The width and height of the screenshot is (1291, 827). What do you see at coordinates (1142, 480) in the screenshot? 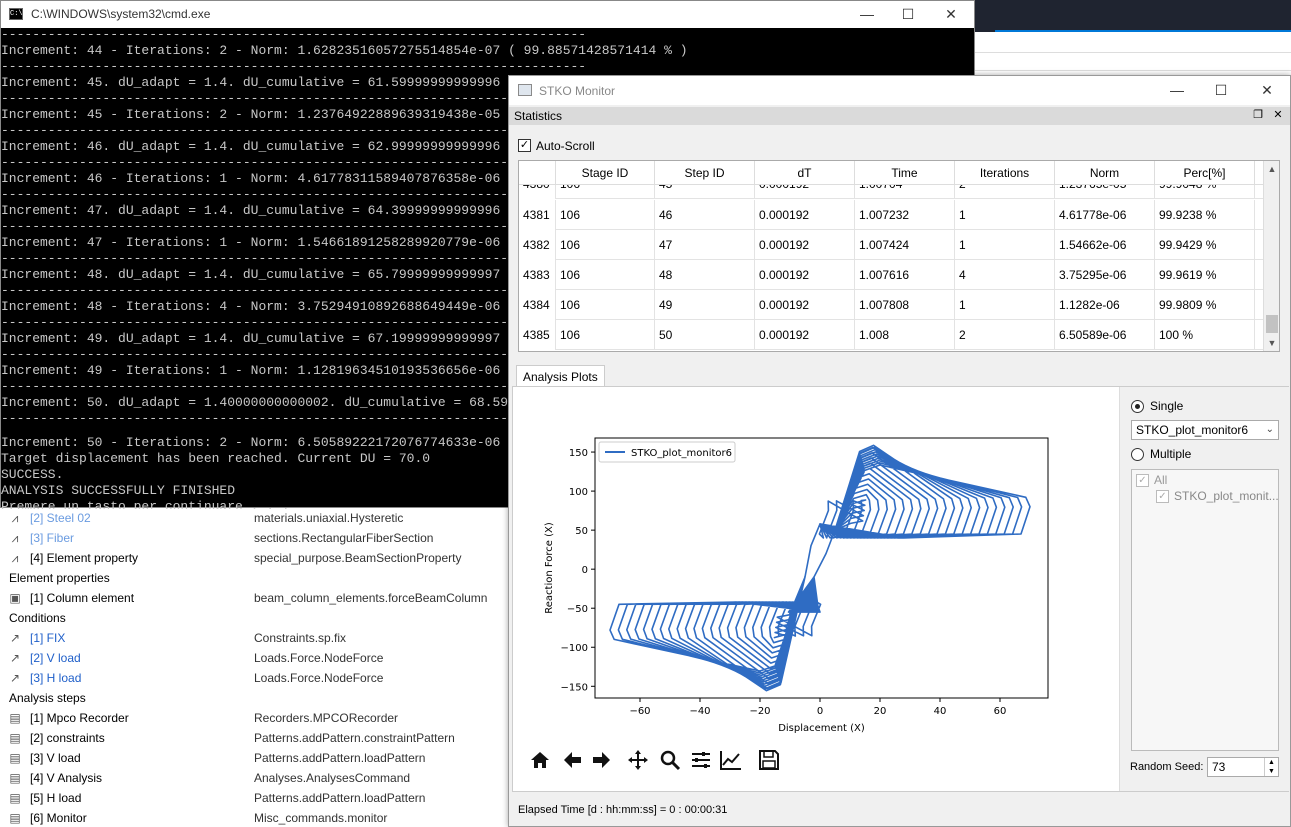
I see `all-checkbox: ✓` at bounding box center [1142, 480].